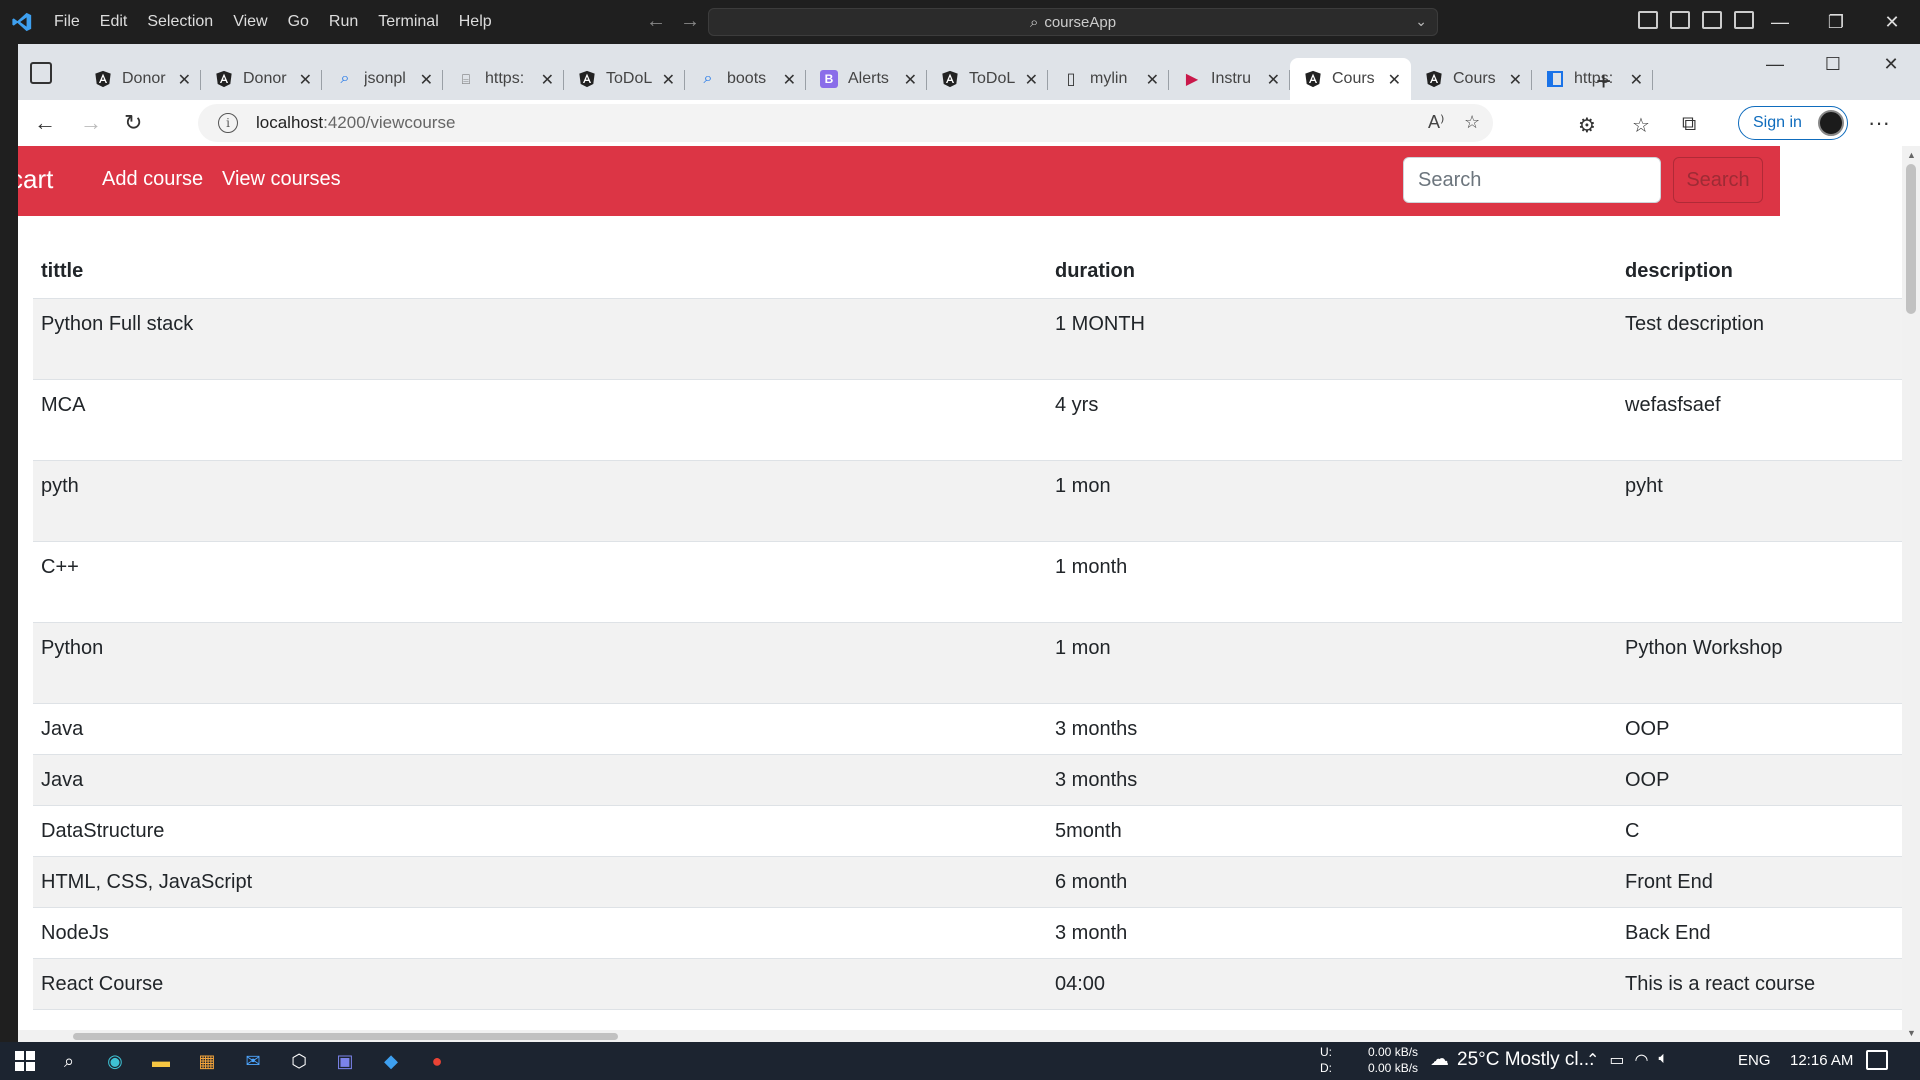 The image size is (1920, 1080). Describe the element at coordinates (391, 1061) in the screenshot. I see `vscode-taskbar-icon: ◆` at that location.